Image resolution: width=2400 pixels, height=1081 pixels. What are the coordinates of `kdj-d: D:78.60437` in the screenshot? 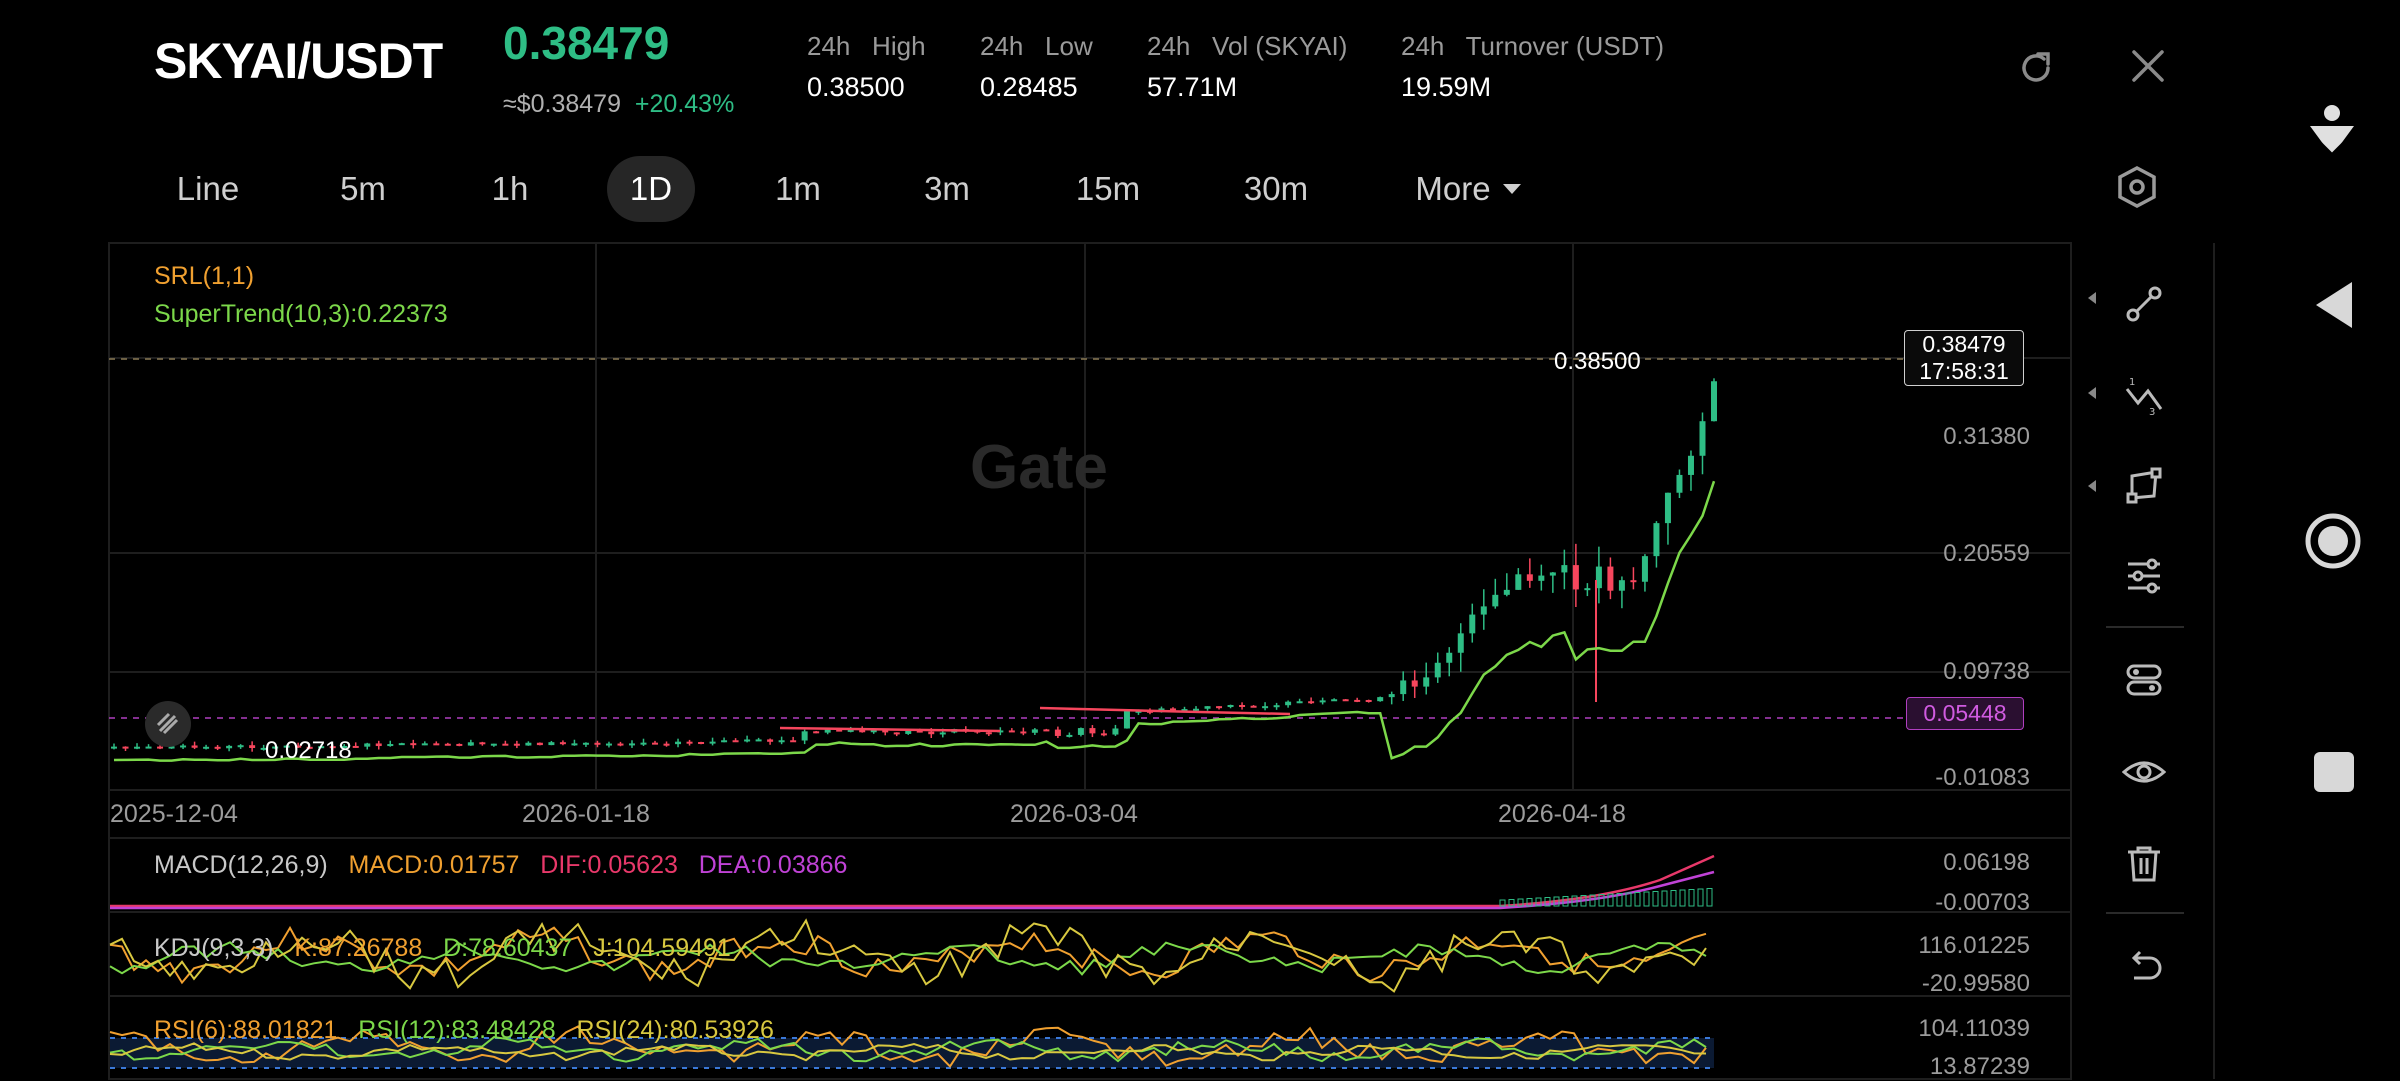 It's located at (508, 948).